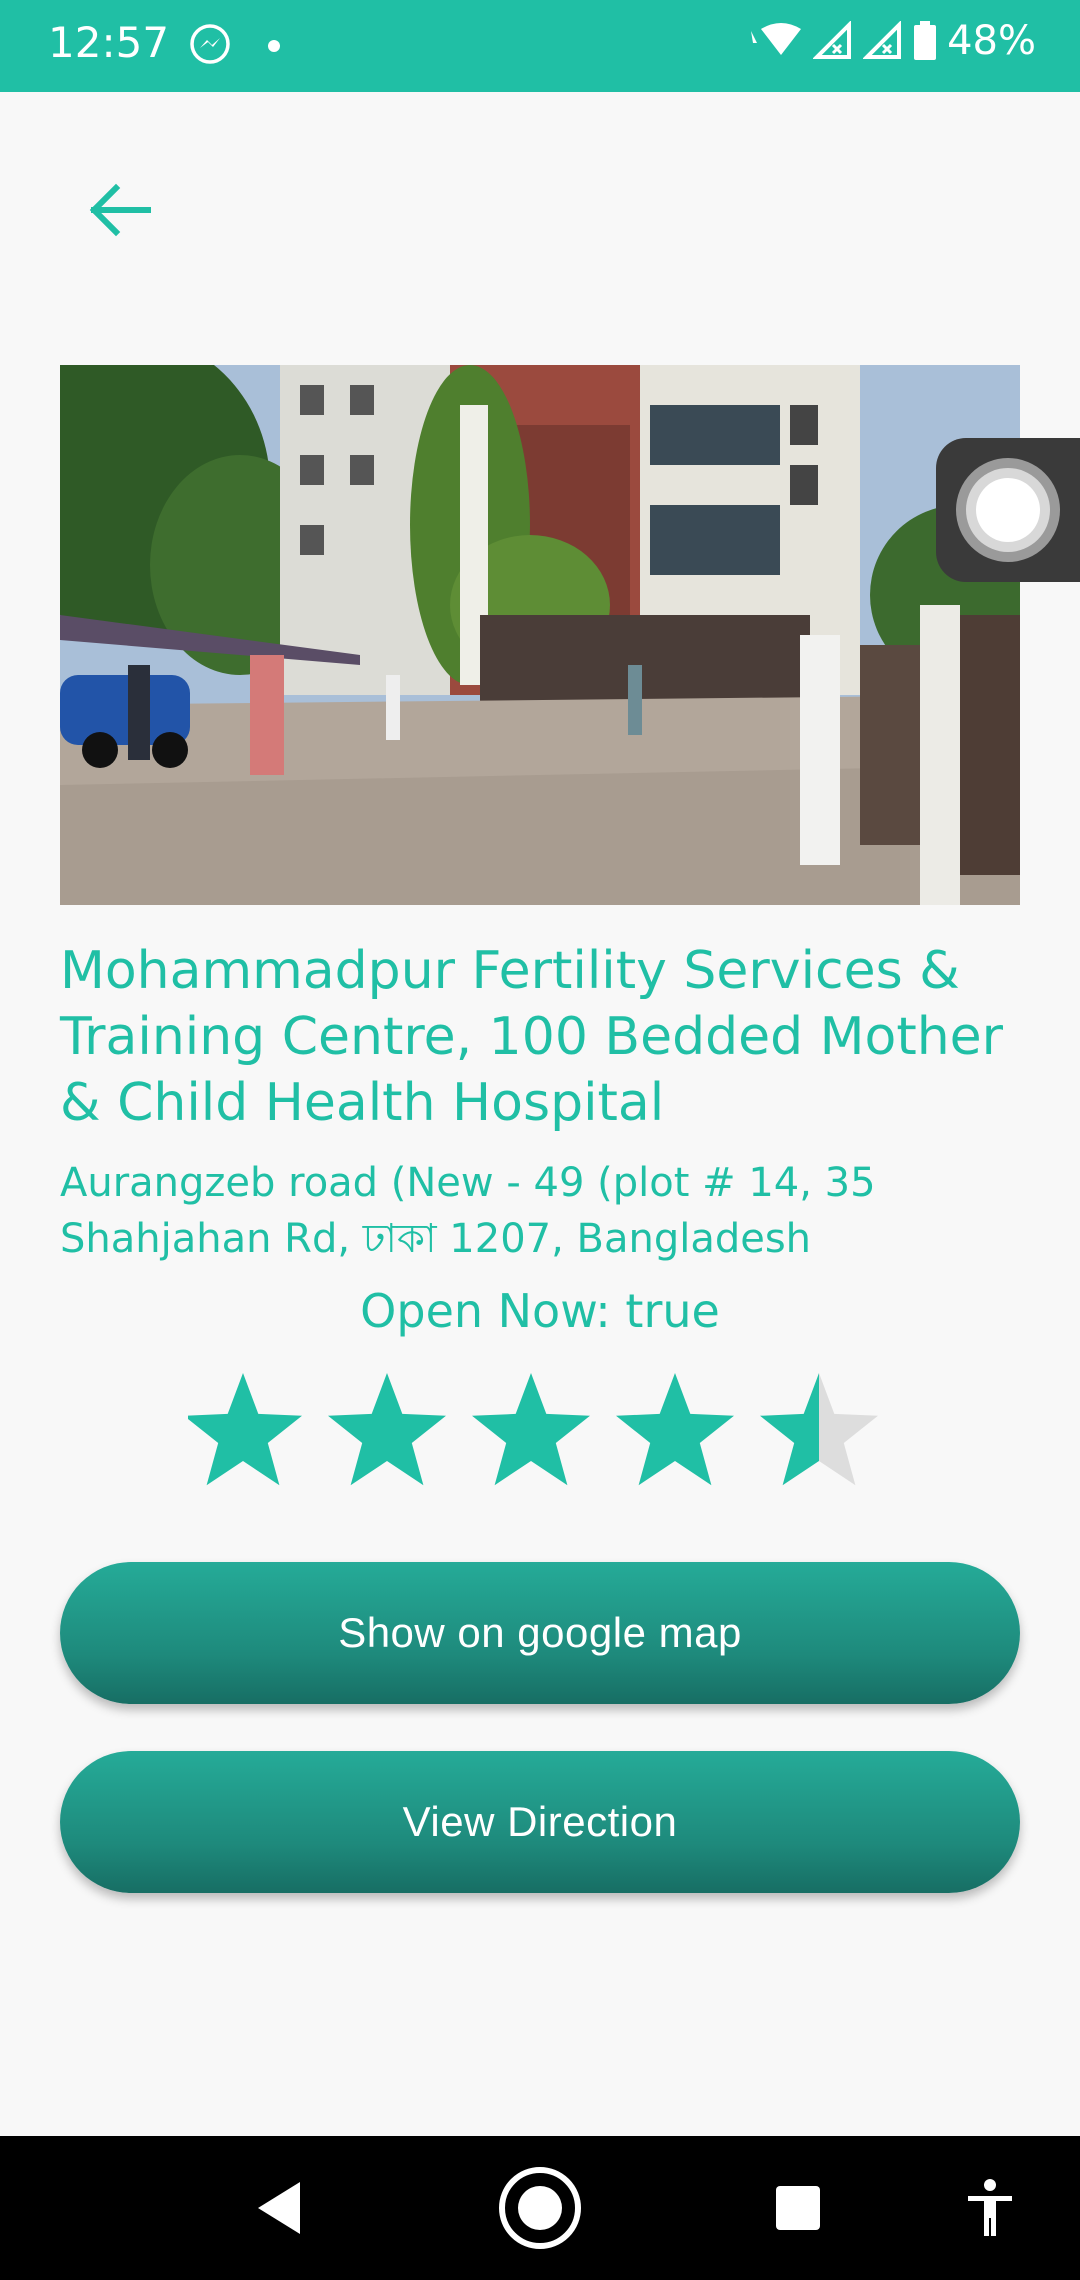 This screenshot has height=2280, width=1080. What do you see at coordinates (210, 44) in the screenshot?
I see `messenger-icon` at bounding box center [210, 44].